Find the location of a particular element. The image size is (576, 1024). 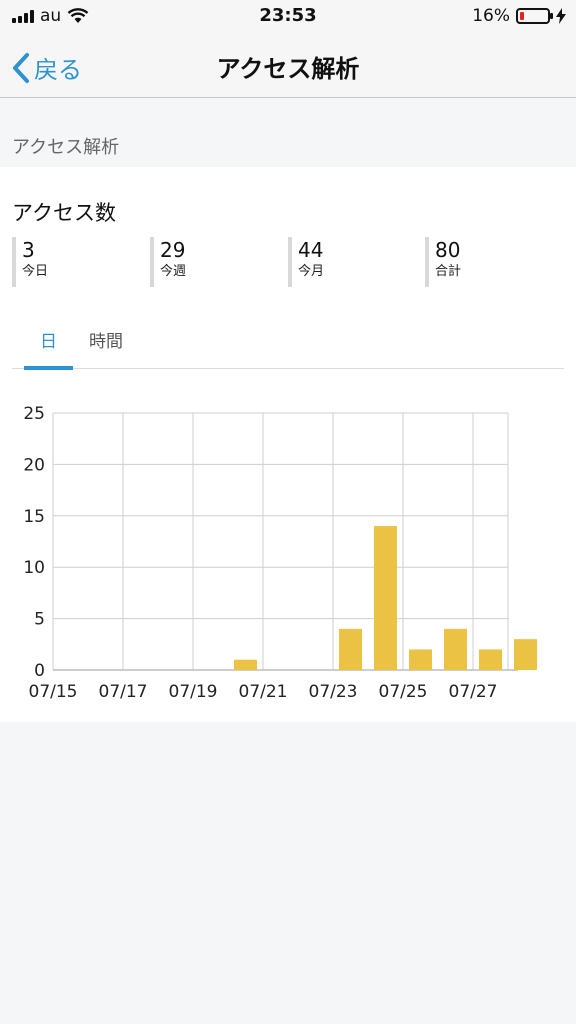

y-tick-label: 15 is located at coordinates (34, 517).